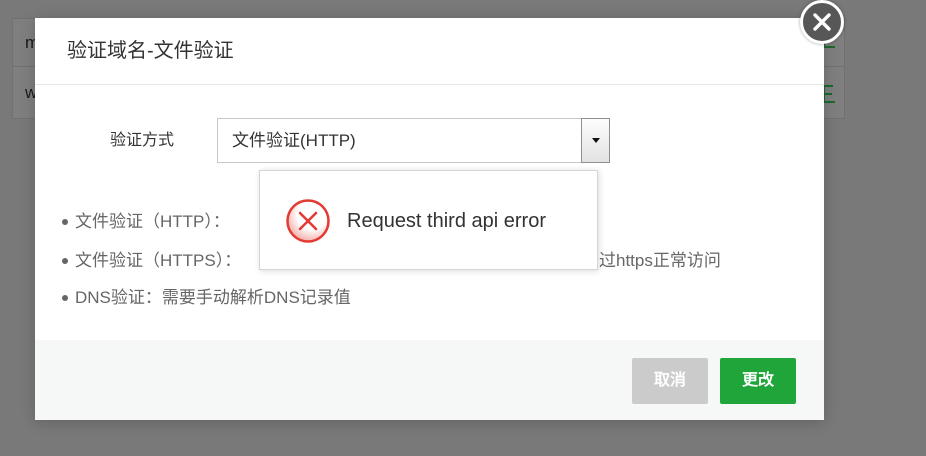 The image size is (926, 456). I want to click on verify-method-select: 文件验证(HTTP), so click(413, 140).